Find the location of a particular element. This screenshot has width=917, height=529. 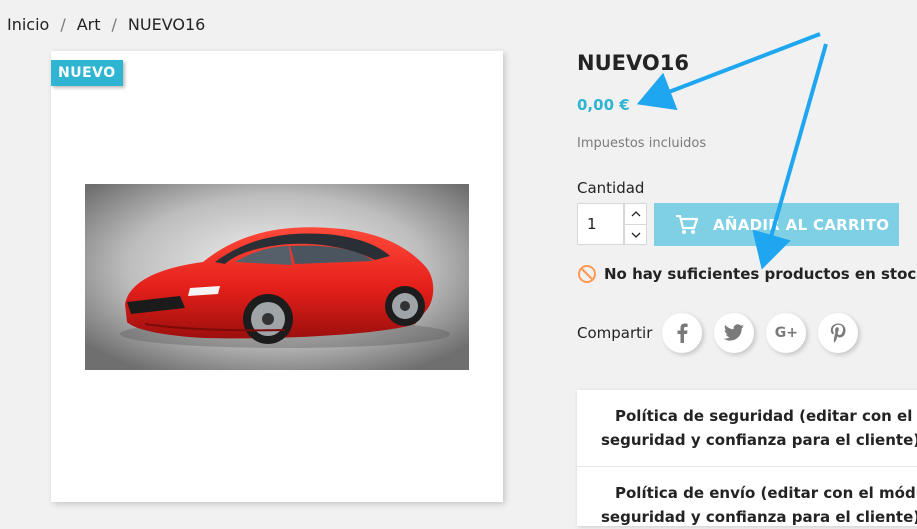

quantity-label: Cantidad is located at coordinates (611, 188).